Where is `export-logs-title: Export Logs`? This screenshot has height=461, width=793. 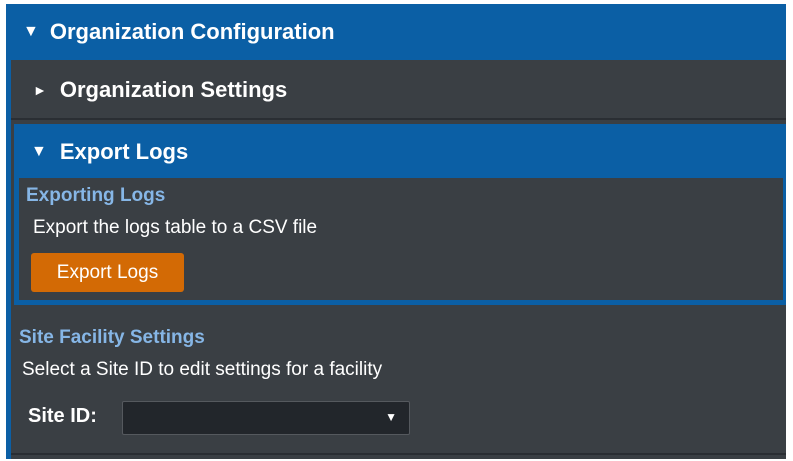 export-logs-title: Export Logs is located at coordinates (124, 151).